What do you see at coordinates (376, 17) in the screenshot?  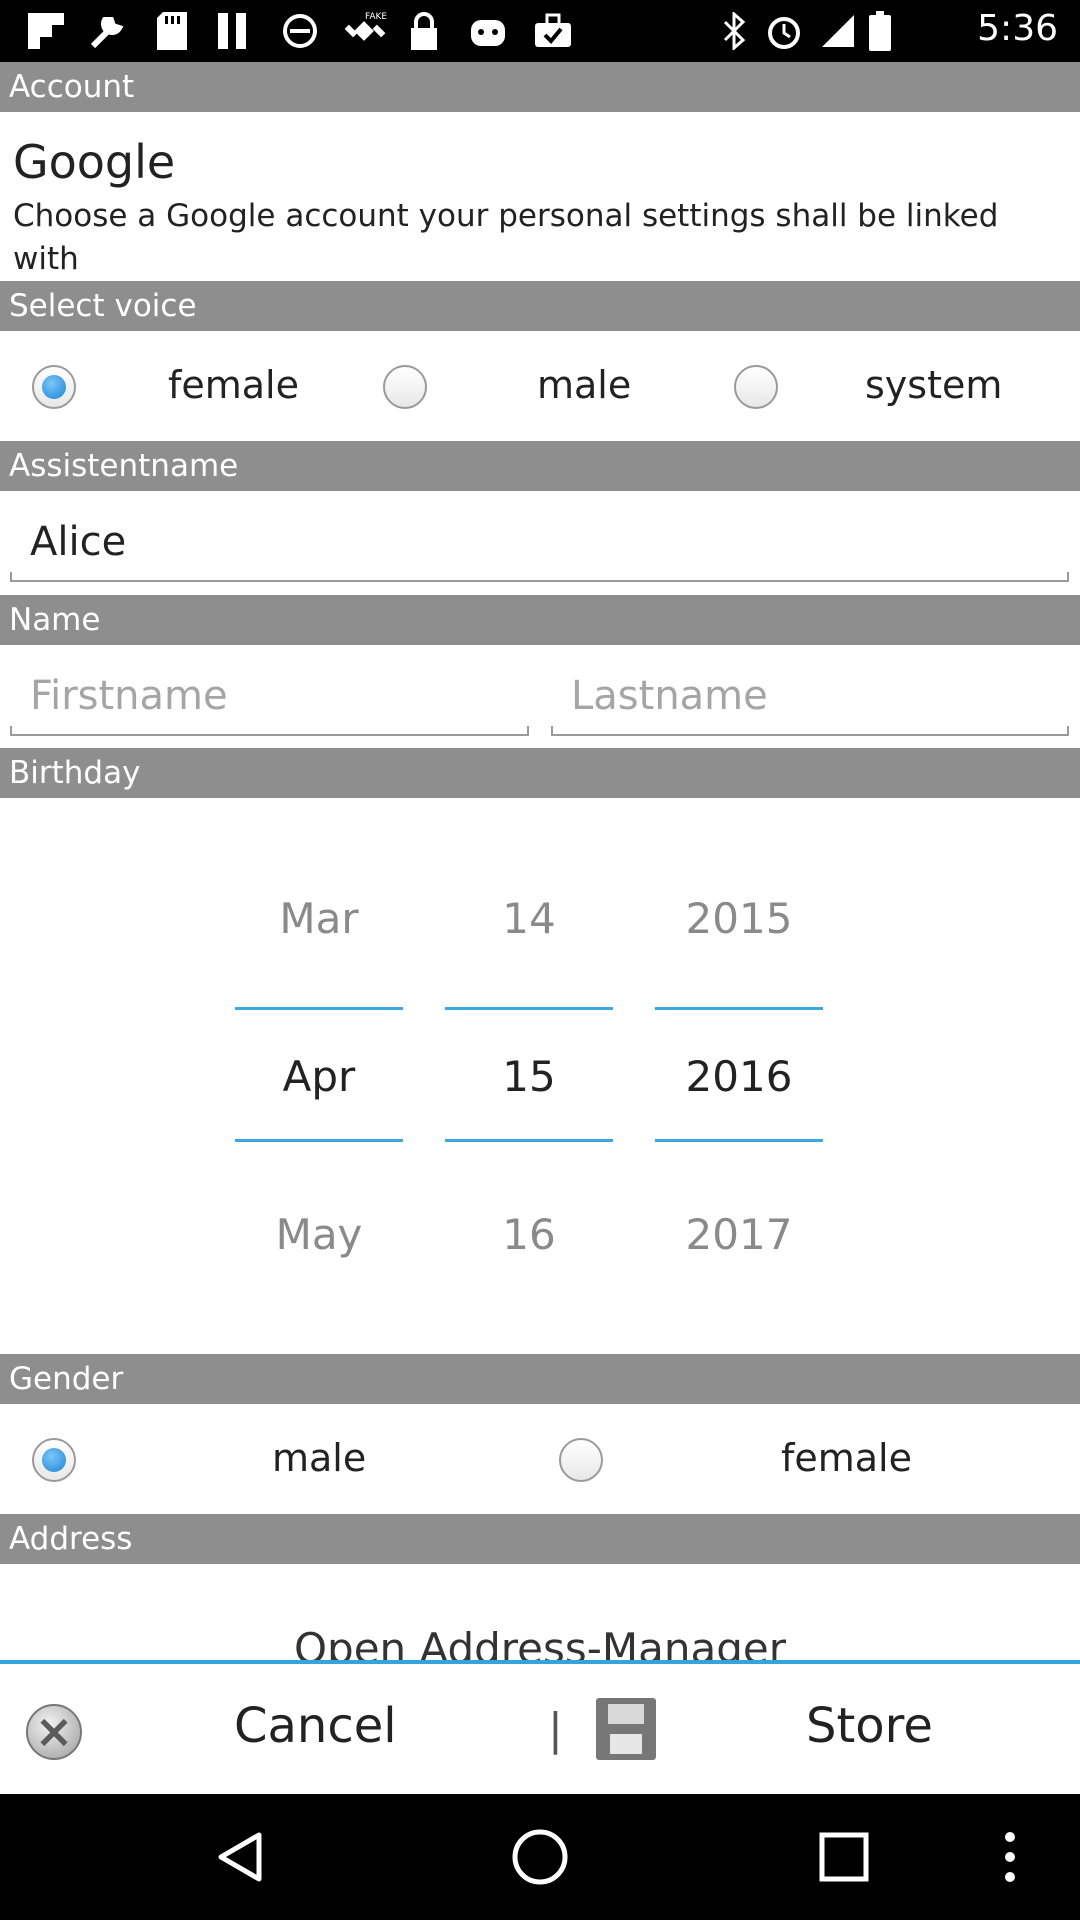 I see `svg-text: FAKE` at bounding box center [376, 17].